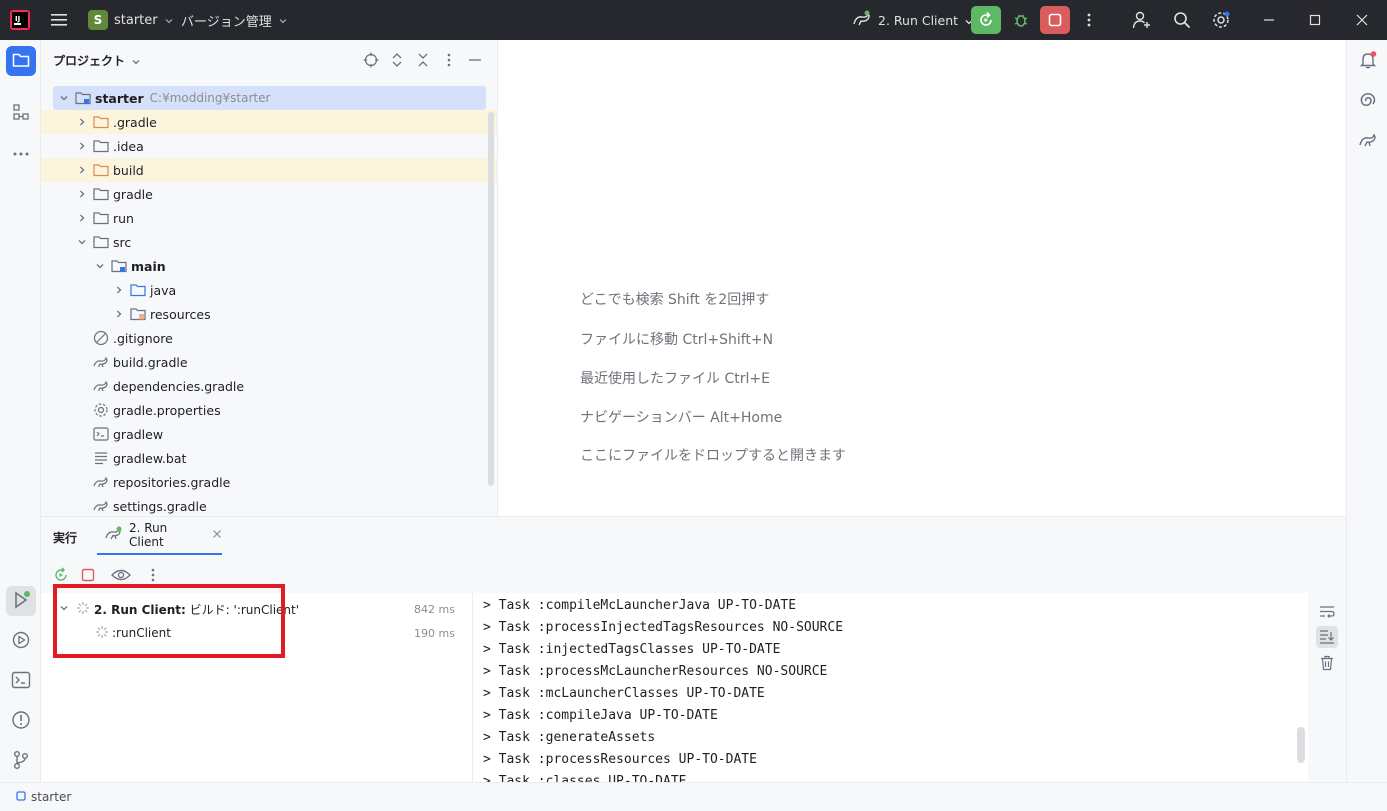 The height and width of the screenshot is (811, 1387). What do you see at coordinates (121, 575) in the screenshot?
I see `eye-icon` at bounding box center [121, 575].